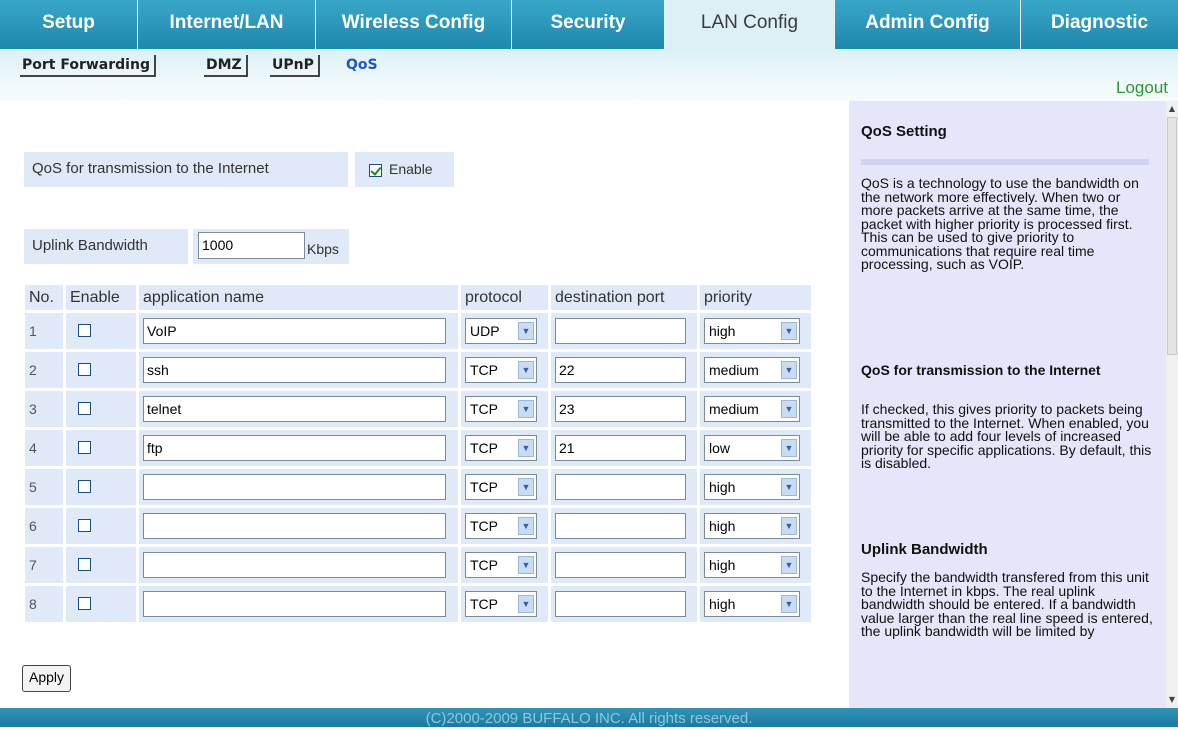  What do you see at coordinates (44, 487) in the screenshot?
I see `row-number: 5` at bounding box center [44, 487].